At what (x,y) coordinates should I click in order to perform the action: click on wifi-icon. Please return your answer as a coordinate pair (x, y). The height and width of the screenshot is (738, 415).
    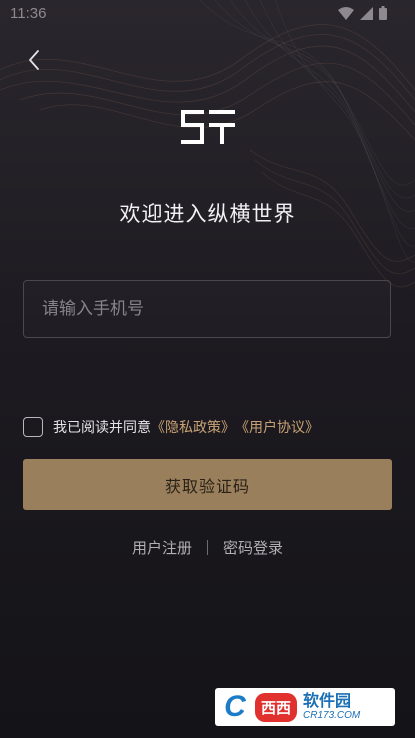
    Looking at the image, I should click on (346, 13).